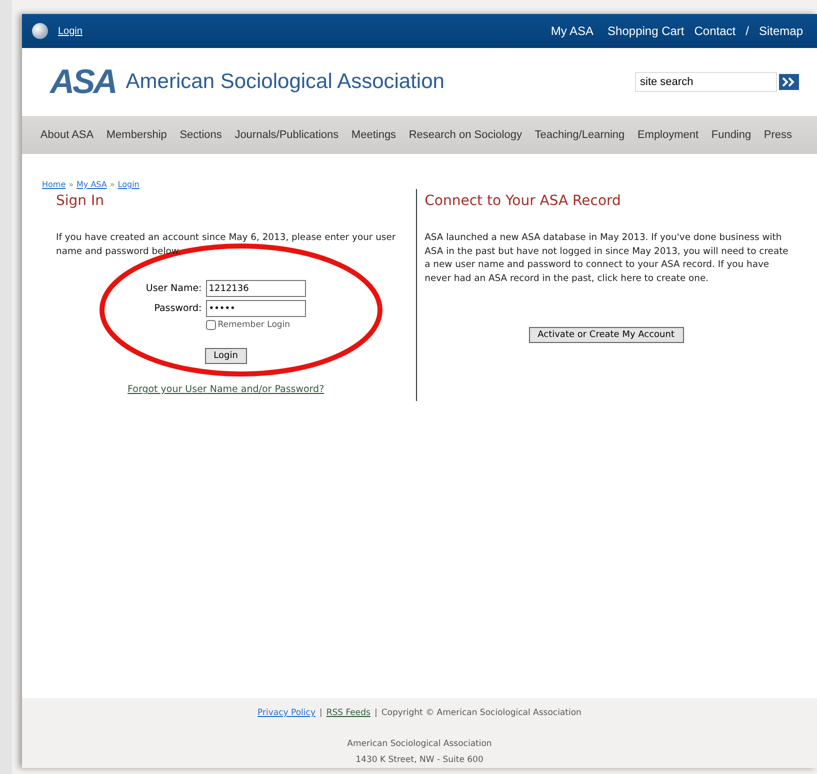  Describe the element at coordinates (606, 335) in the screenshot. I see `activate-account-button: Activate or Create My Account` at that location.